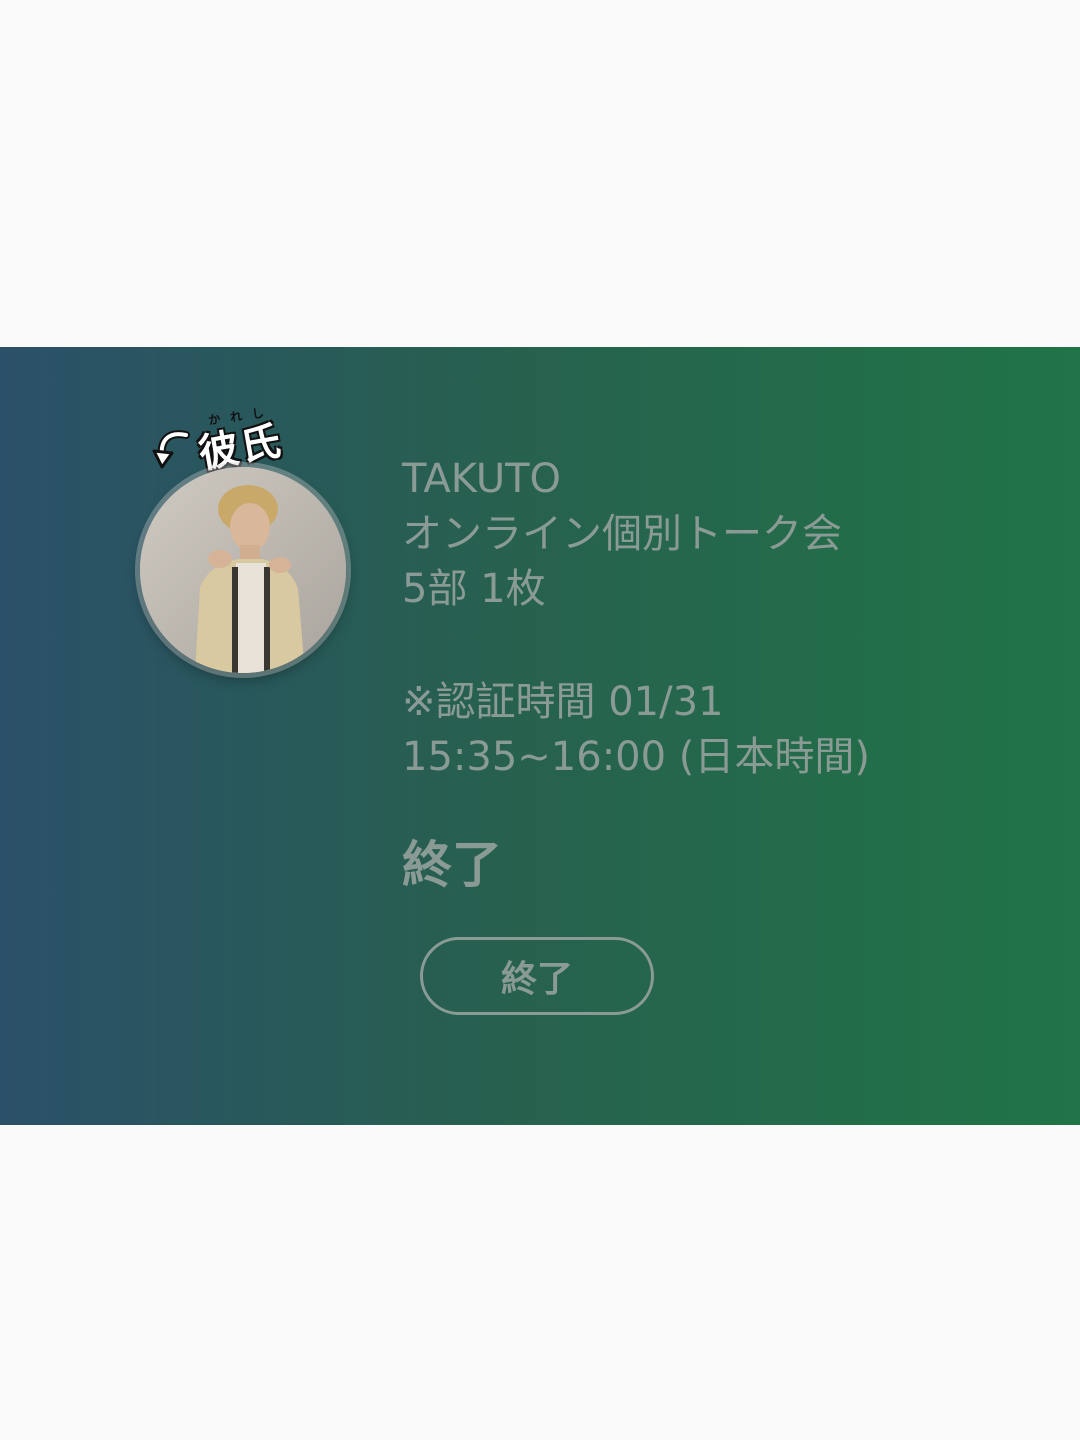  What do you see at coordinates (563, 702) in the screenshot?
I see `auth-time-label: ※認証時間 01/31` at bounding box center [563, 702].